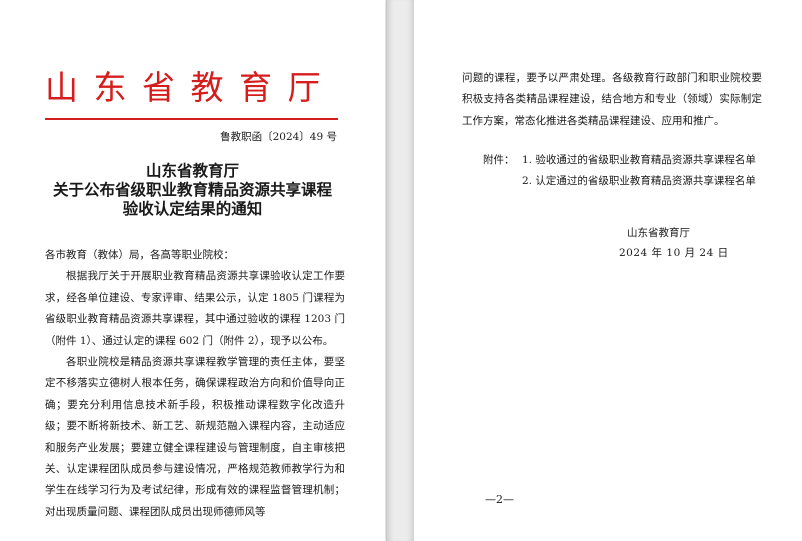 The height and width of the screenshot is (541, 802). What do you see at coordinates (278, 137) in the screenshot?
I see `document-number: 鲁教职函〔2024〕49 号` at bounding box center [278, 137].